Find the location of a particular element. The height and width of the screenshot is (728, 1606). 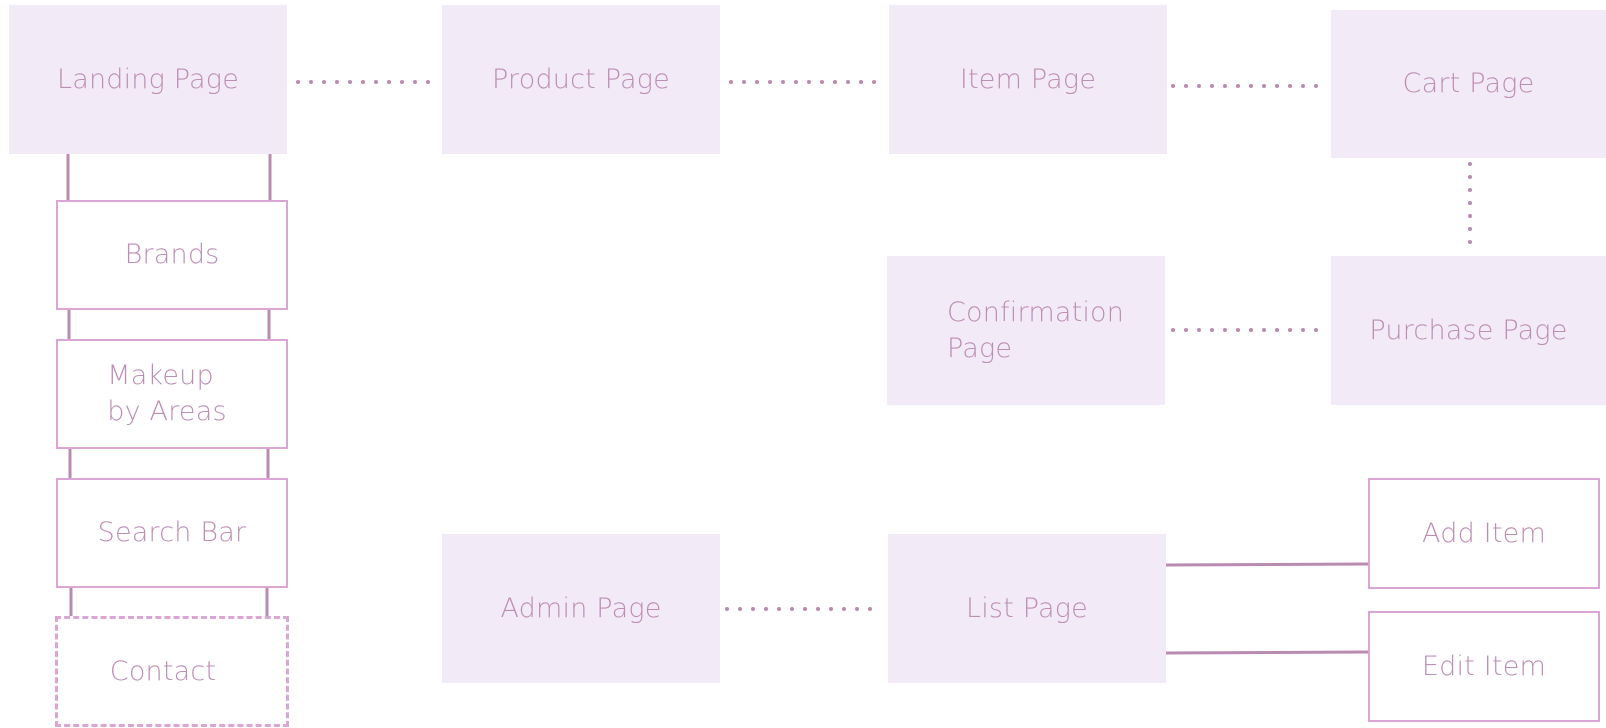

contact-label: Contact is located at coordinates (163, 671).